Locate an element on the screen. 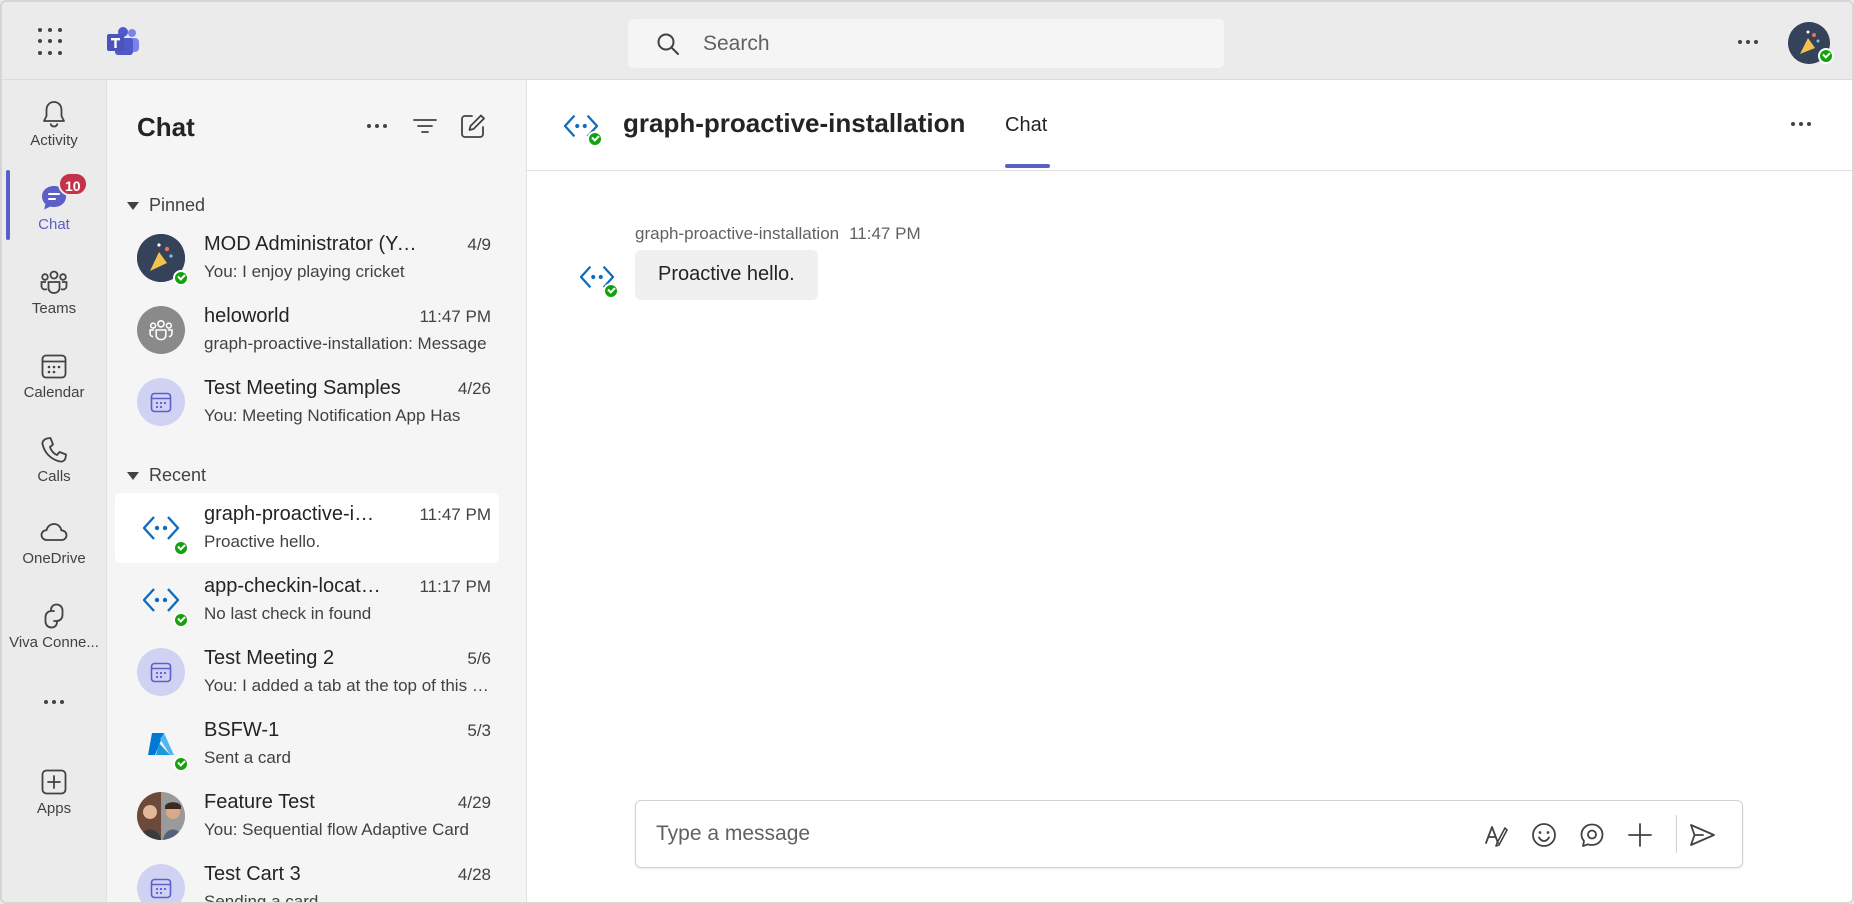 The height and width of the screenshot is (904, 1854). rail-label-activity: Activity is located at coordinates (54, 140).